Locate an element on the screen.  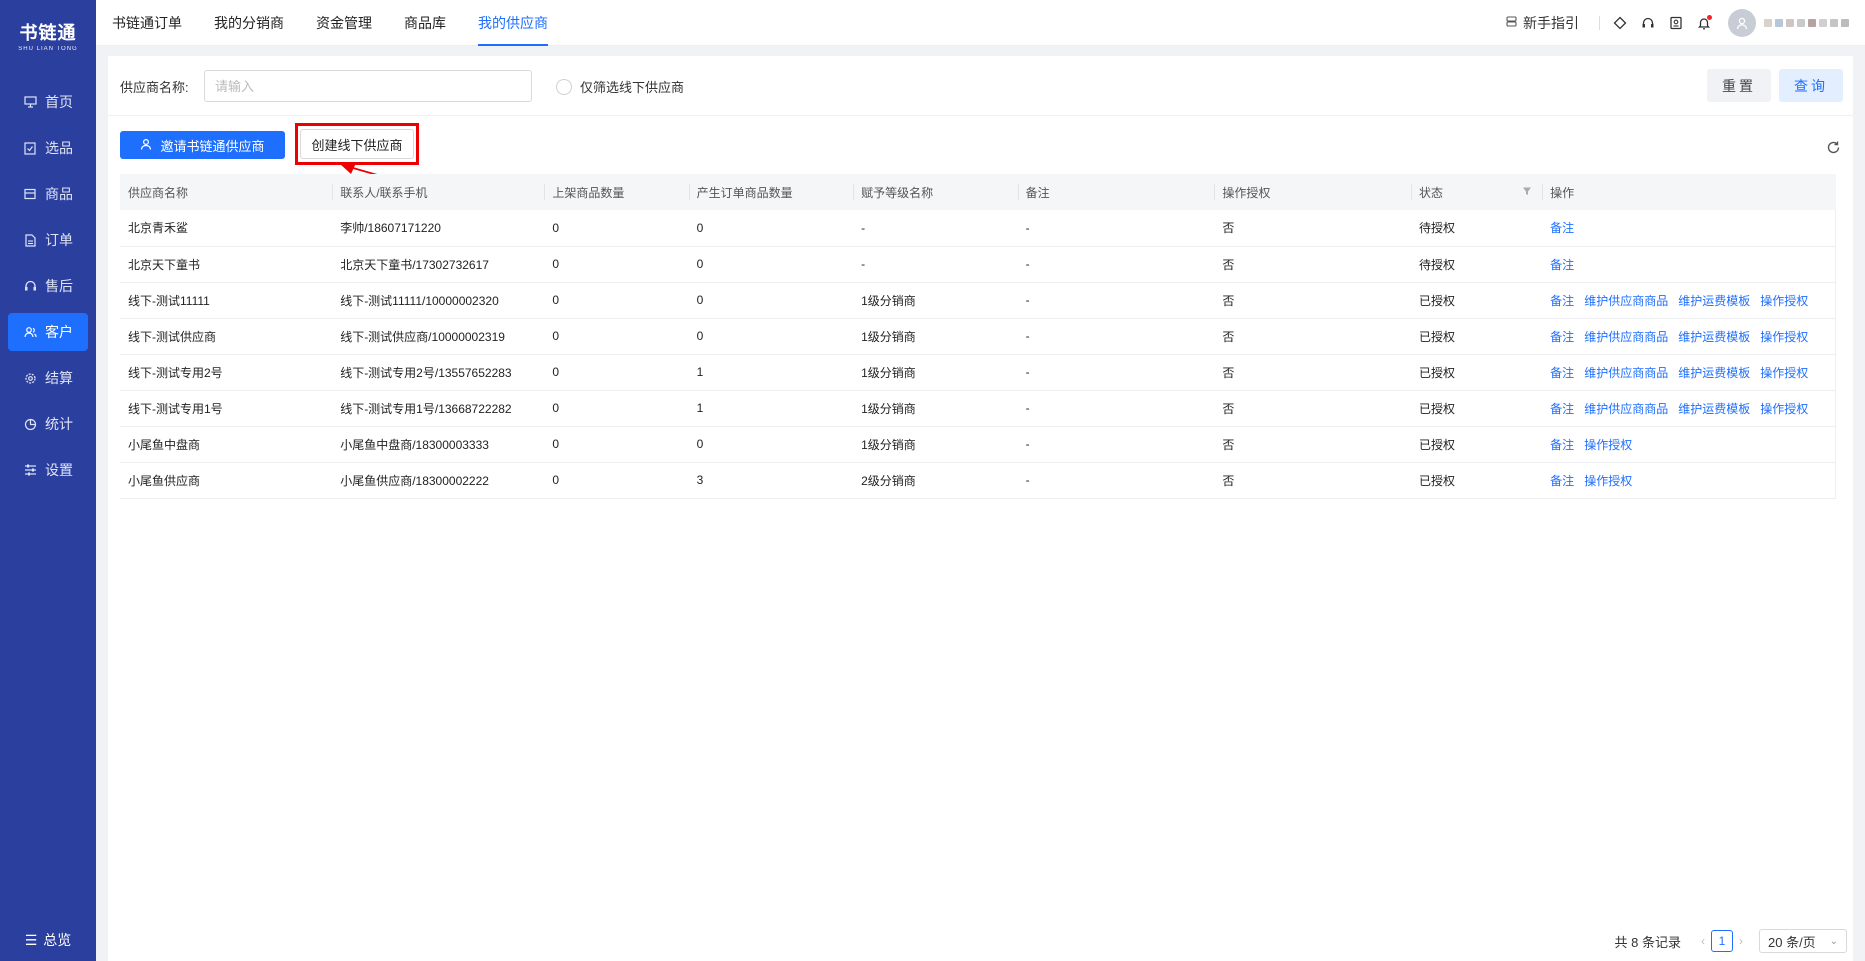
sidebar-item-selection: 选品 is located at coordinates (48, 148).